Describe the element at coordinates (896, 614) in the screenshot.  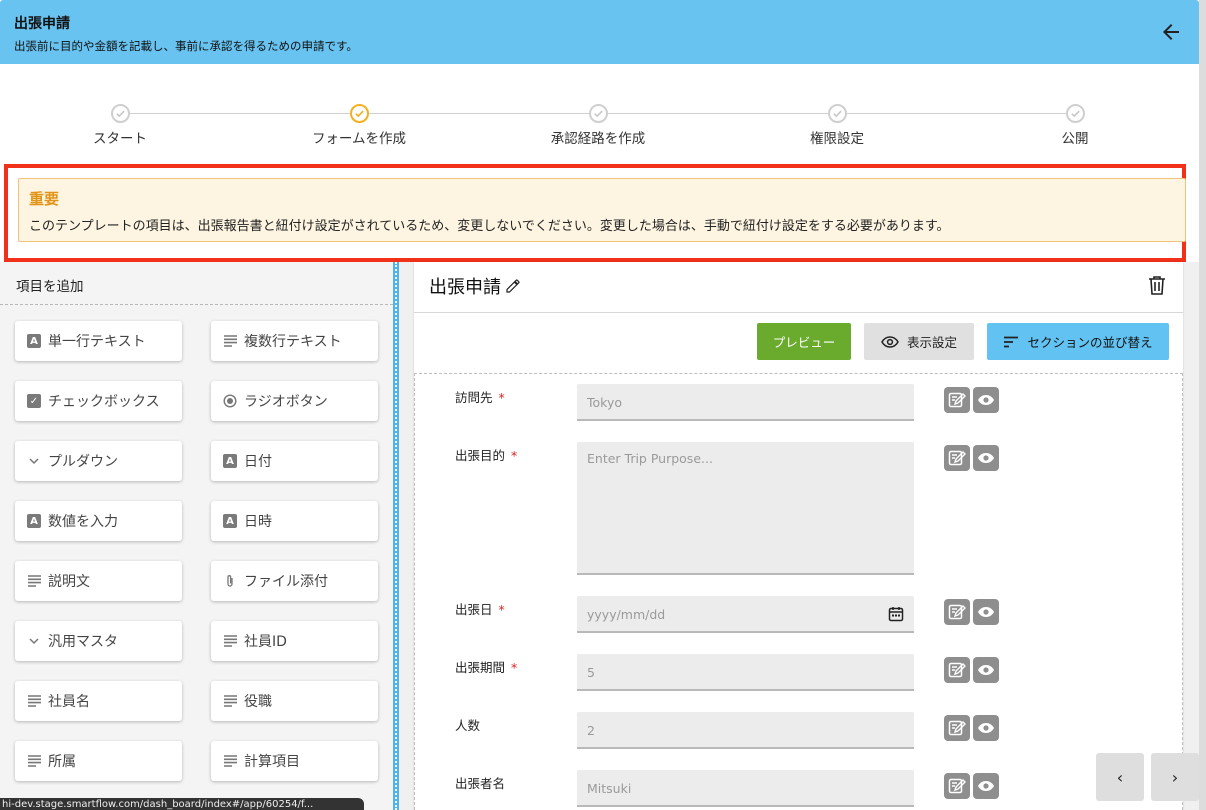
I see `calendar-icon` at that location.